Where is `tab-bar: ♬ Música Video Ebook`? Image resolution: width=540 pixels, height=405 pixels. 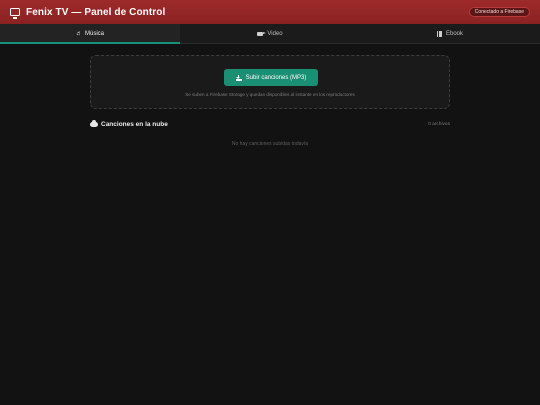
tab-bar: ♬ Música Video Ebook is located at coordinates (270, 34).